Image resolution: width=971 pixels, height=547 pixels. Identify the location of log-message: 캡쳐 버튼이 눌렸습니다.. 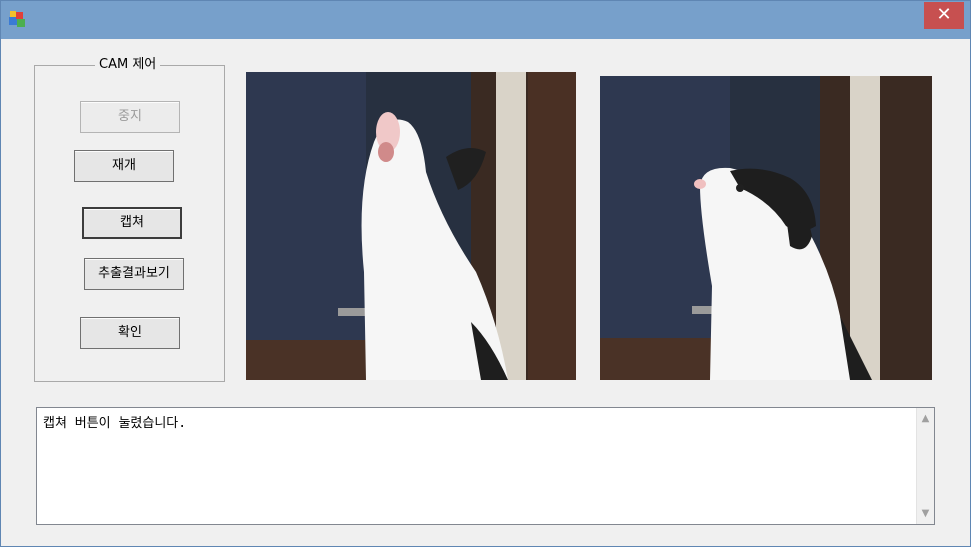
(115, 423).